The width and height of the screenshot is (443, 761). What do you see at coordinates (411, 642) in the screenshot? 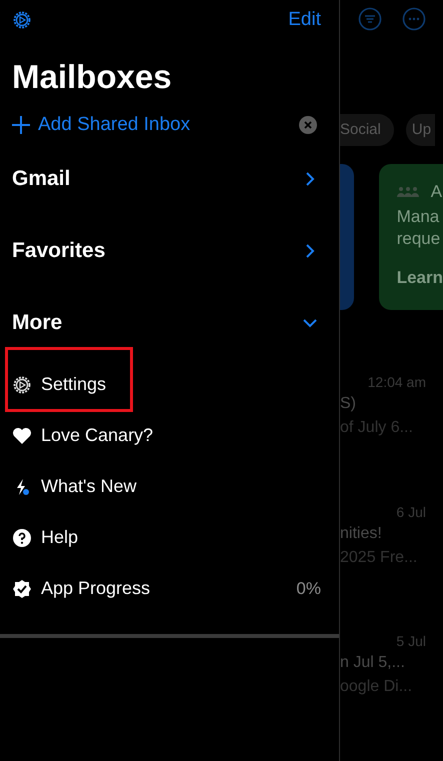
I see `email-time: 5 Jul` at bounding box center [411, 642].